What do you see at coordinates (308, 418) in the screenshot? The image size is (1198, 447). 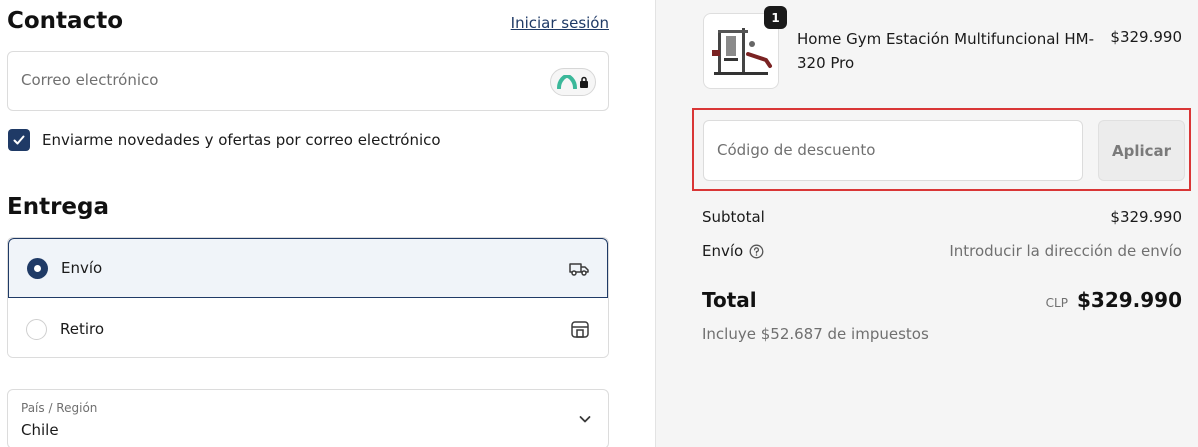 I see `country-select: País / Región Chile` at bounding box center [308, 418].